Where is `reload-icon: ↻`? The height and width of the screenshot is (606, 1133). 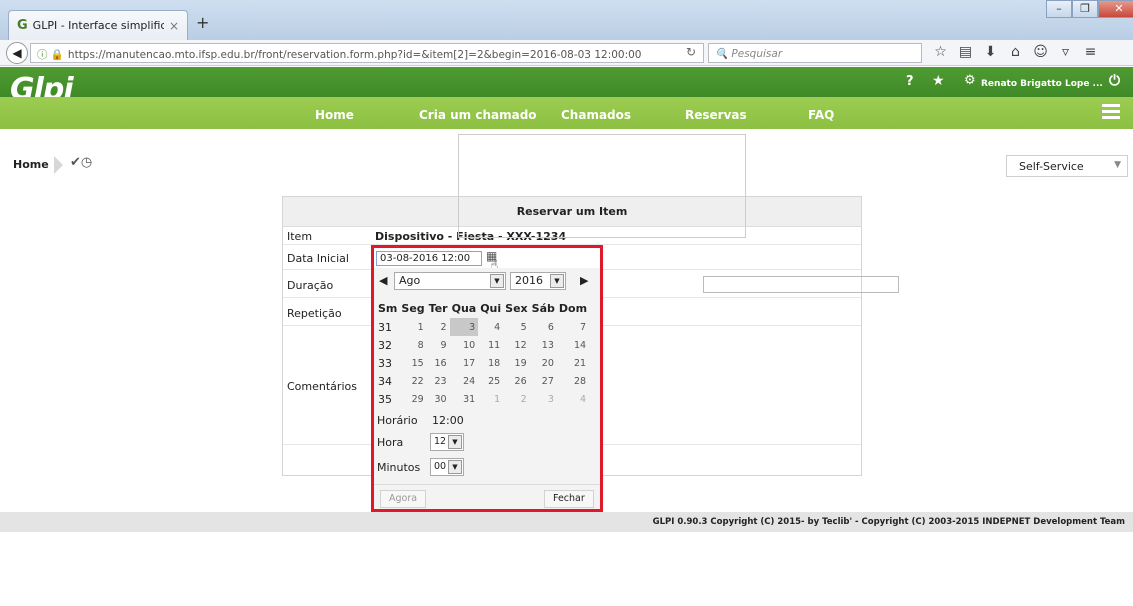
reload-icon: ↻ is located at coordinates (691, 52).